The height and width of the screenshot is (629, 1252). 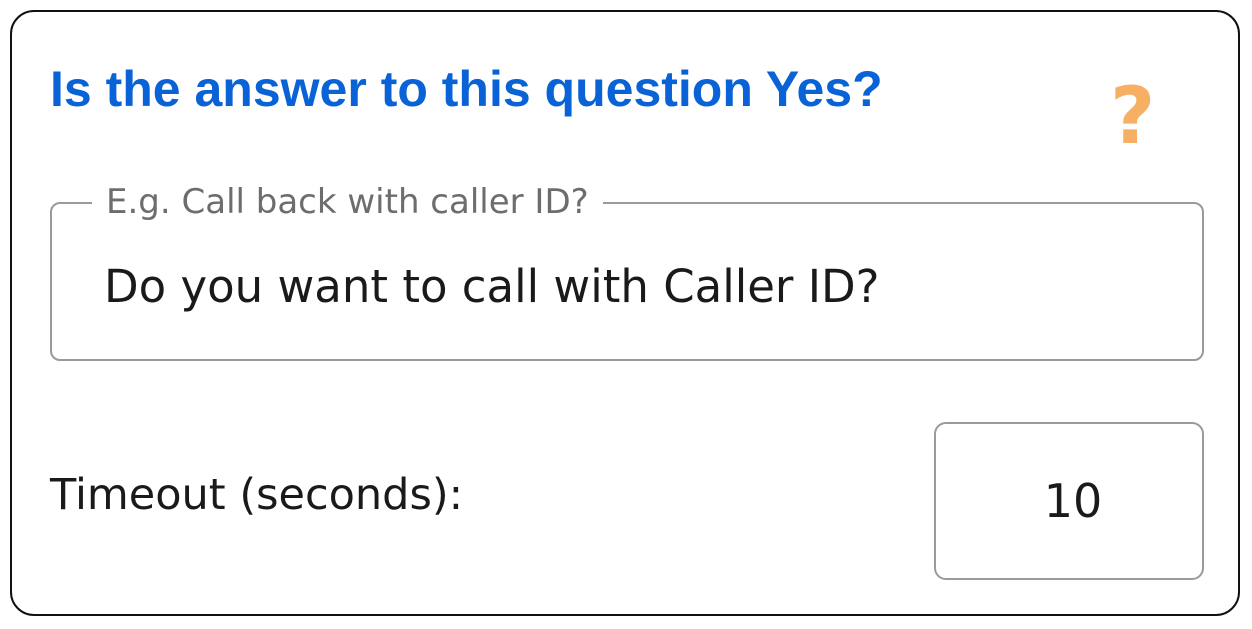 What do you see at coordinates (1069, 501) in the screenshot?
I see `timeout-input` at bounding box center [1069, 501].